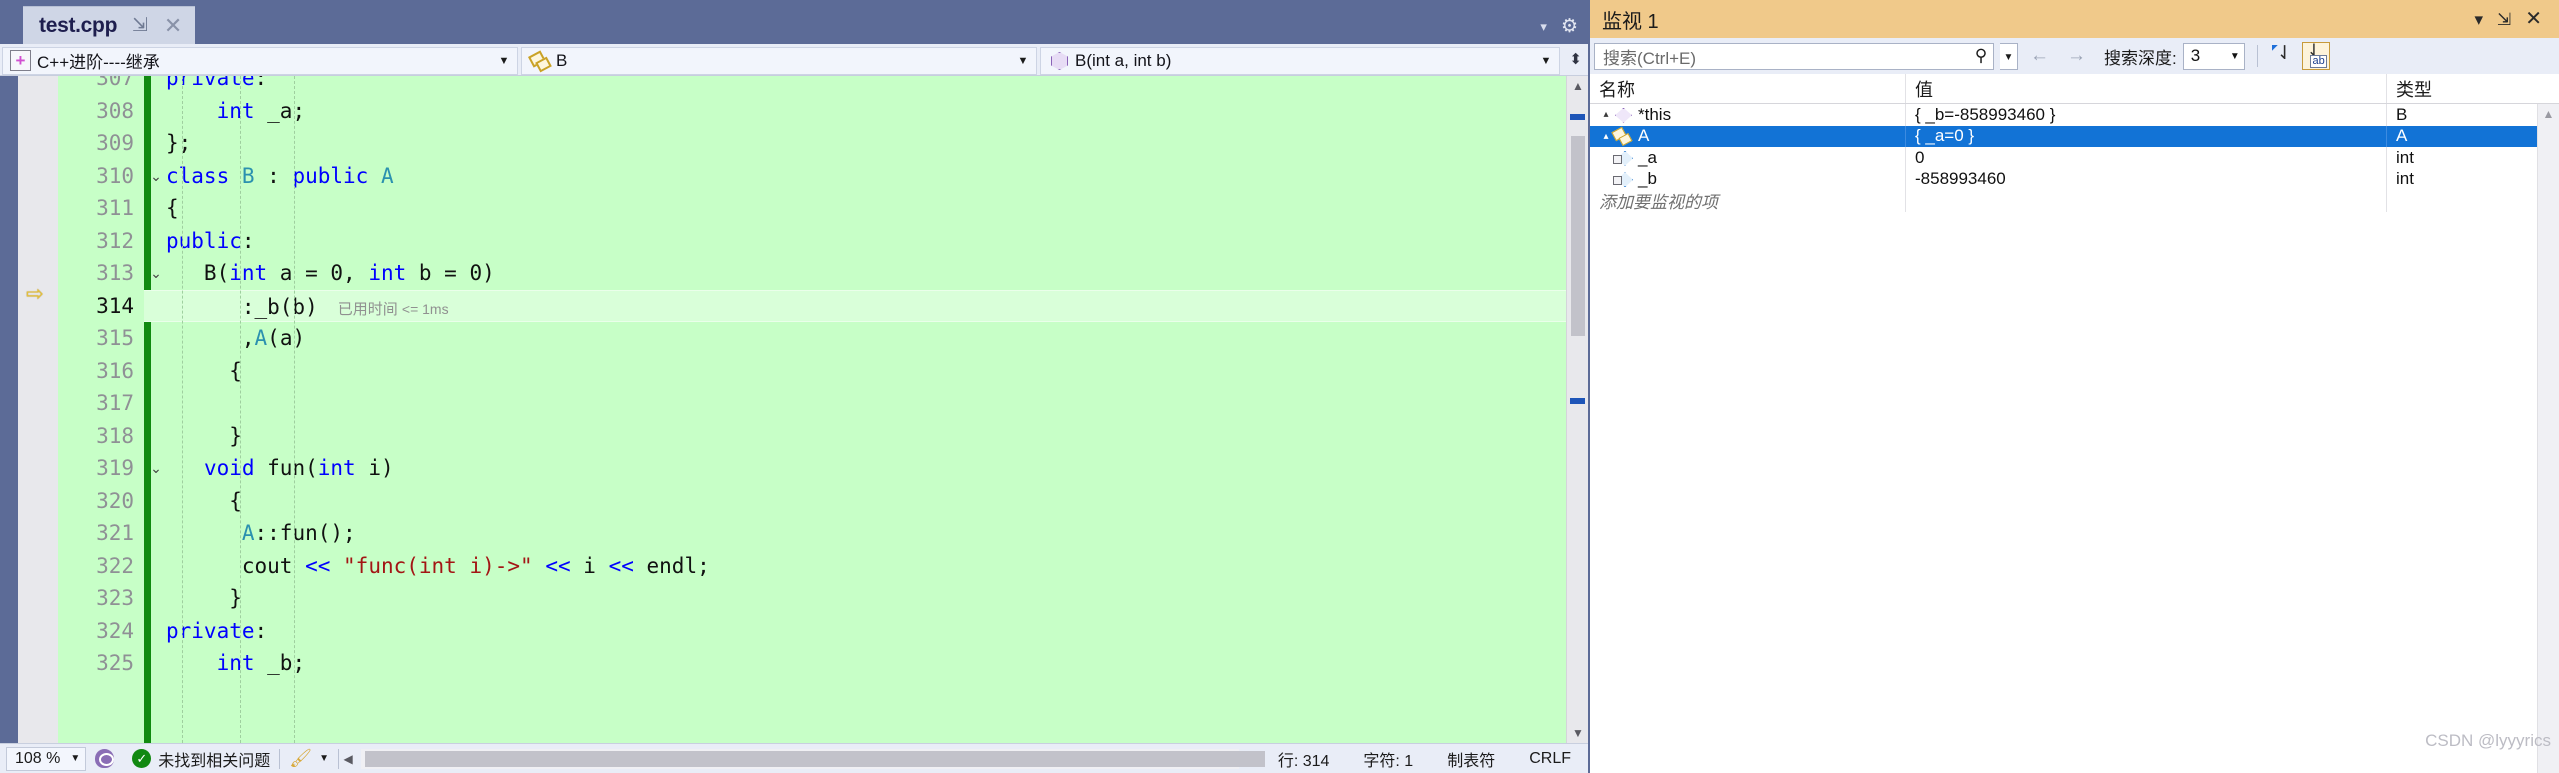  I want to click on watch-panel-header: 监视 1 ▾ ⇲ ✕, so click(2074, 19).